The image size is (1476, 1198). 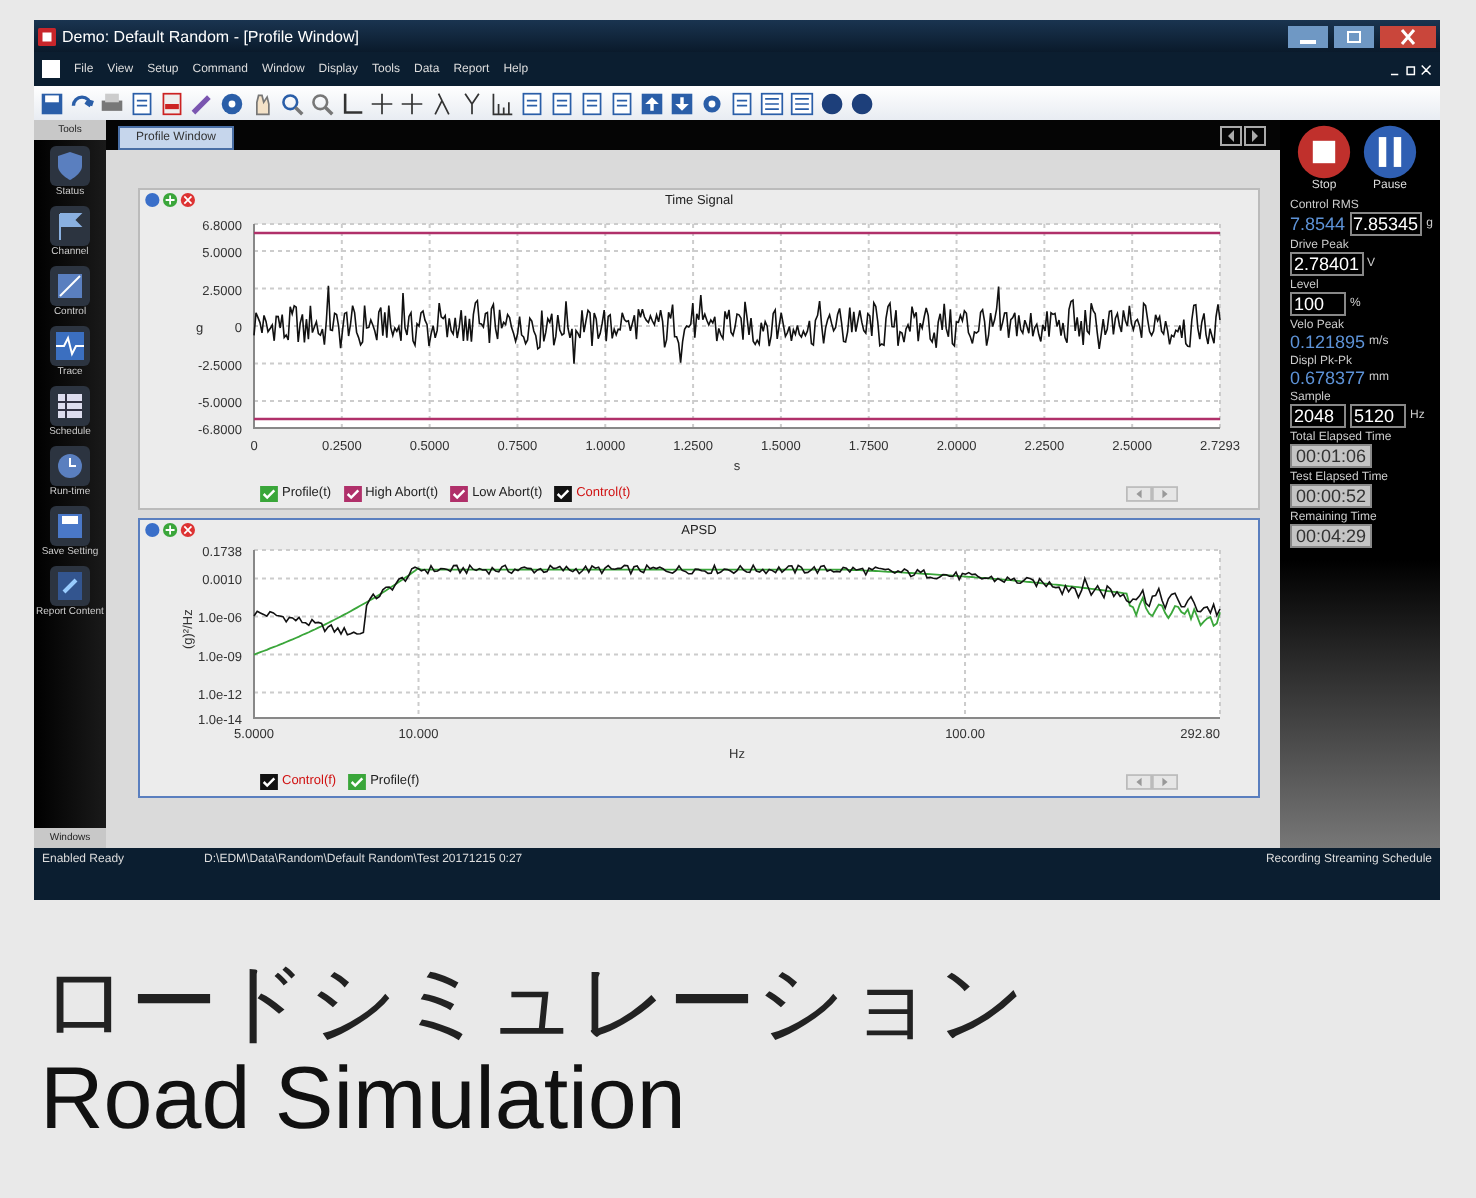 What do you see at coordinates (1244, 136) in the screenshot?
I see `tab-scroll-arrows-icon` at bounding box center [1244, 136].